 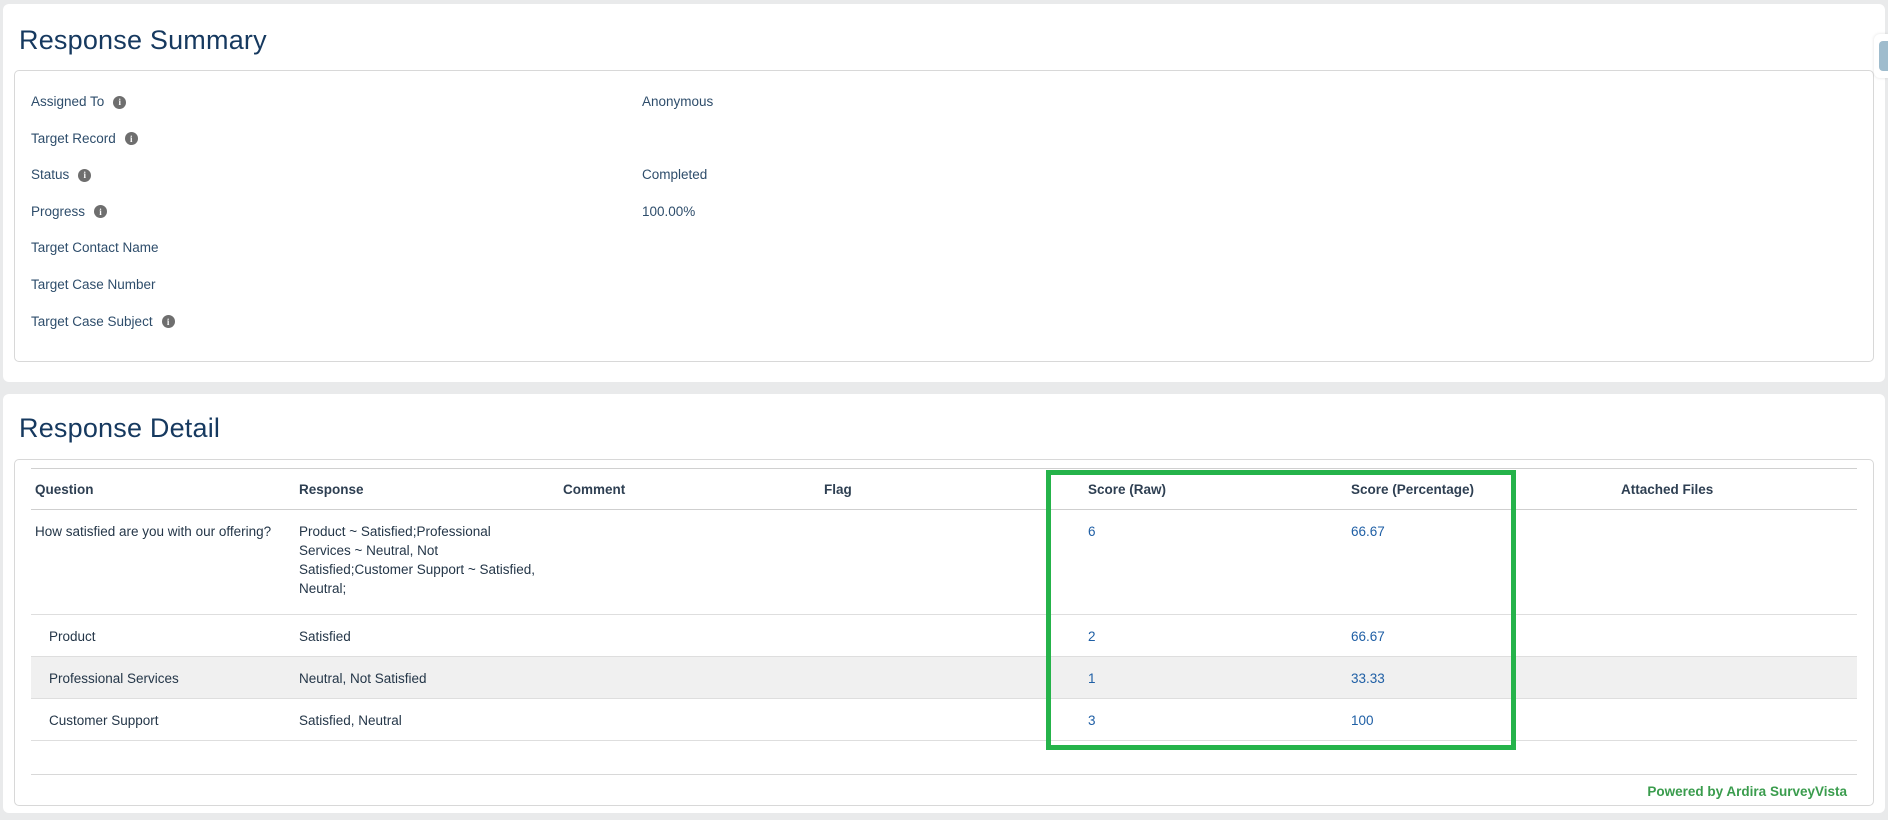 What do you see at coordinates (1482, 719) in the screenshot?
I see `cell-score-percentage: 100` at bounding box center [1482, 719].